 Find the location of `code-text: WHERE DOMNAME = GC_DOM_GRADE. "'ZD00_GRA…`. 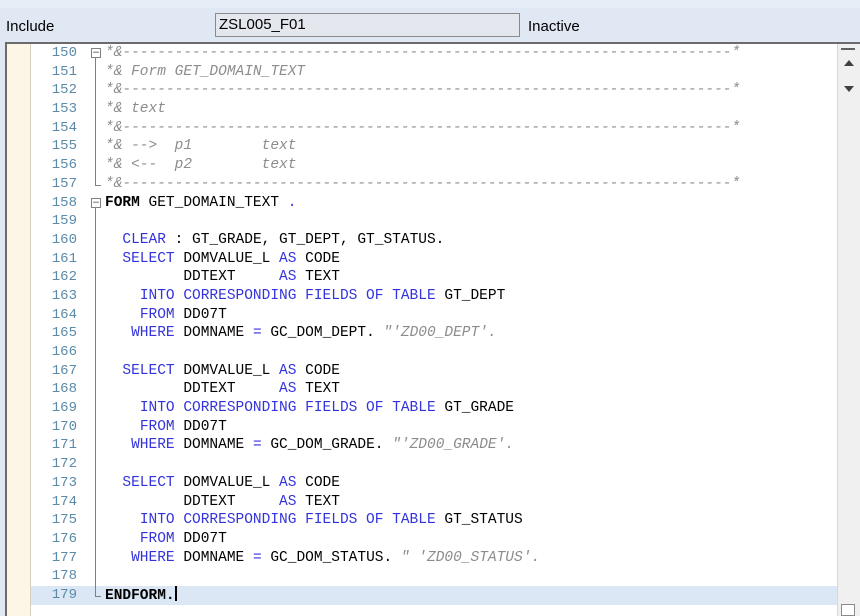

code-text: WHERE DOMNAME = GC_DOM_GRADE. "'ZD00_GRA… is located at coordinates (309, 445).